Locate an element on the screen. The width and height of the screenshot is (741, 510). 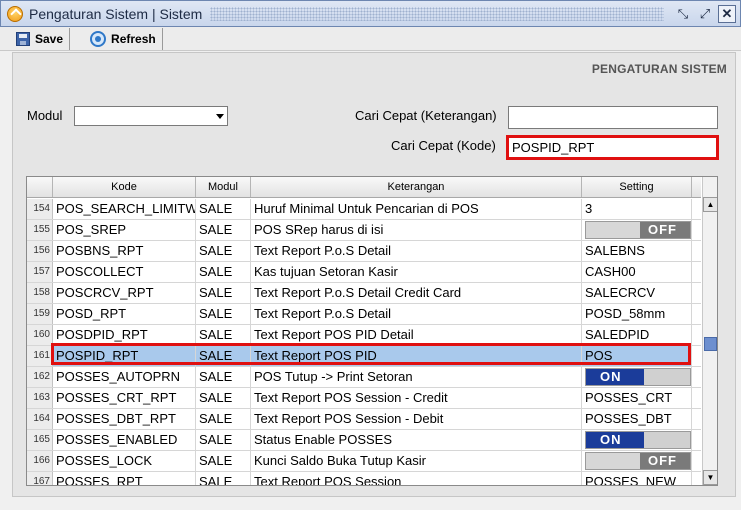
cell-kode: POSSES_AUTOPRN is located at coordinates (124, 377).